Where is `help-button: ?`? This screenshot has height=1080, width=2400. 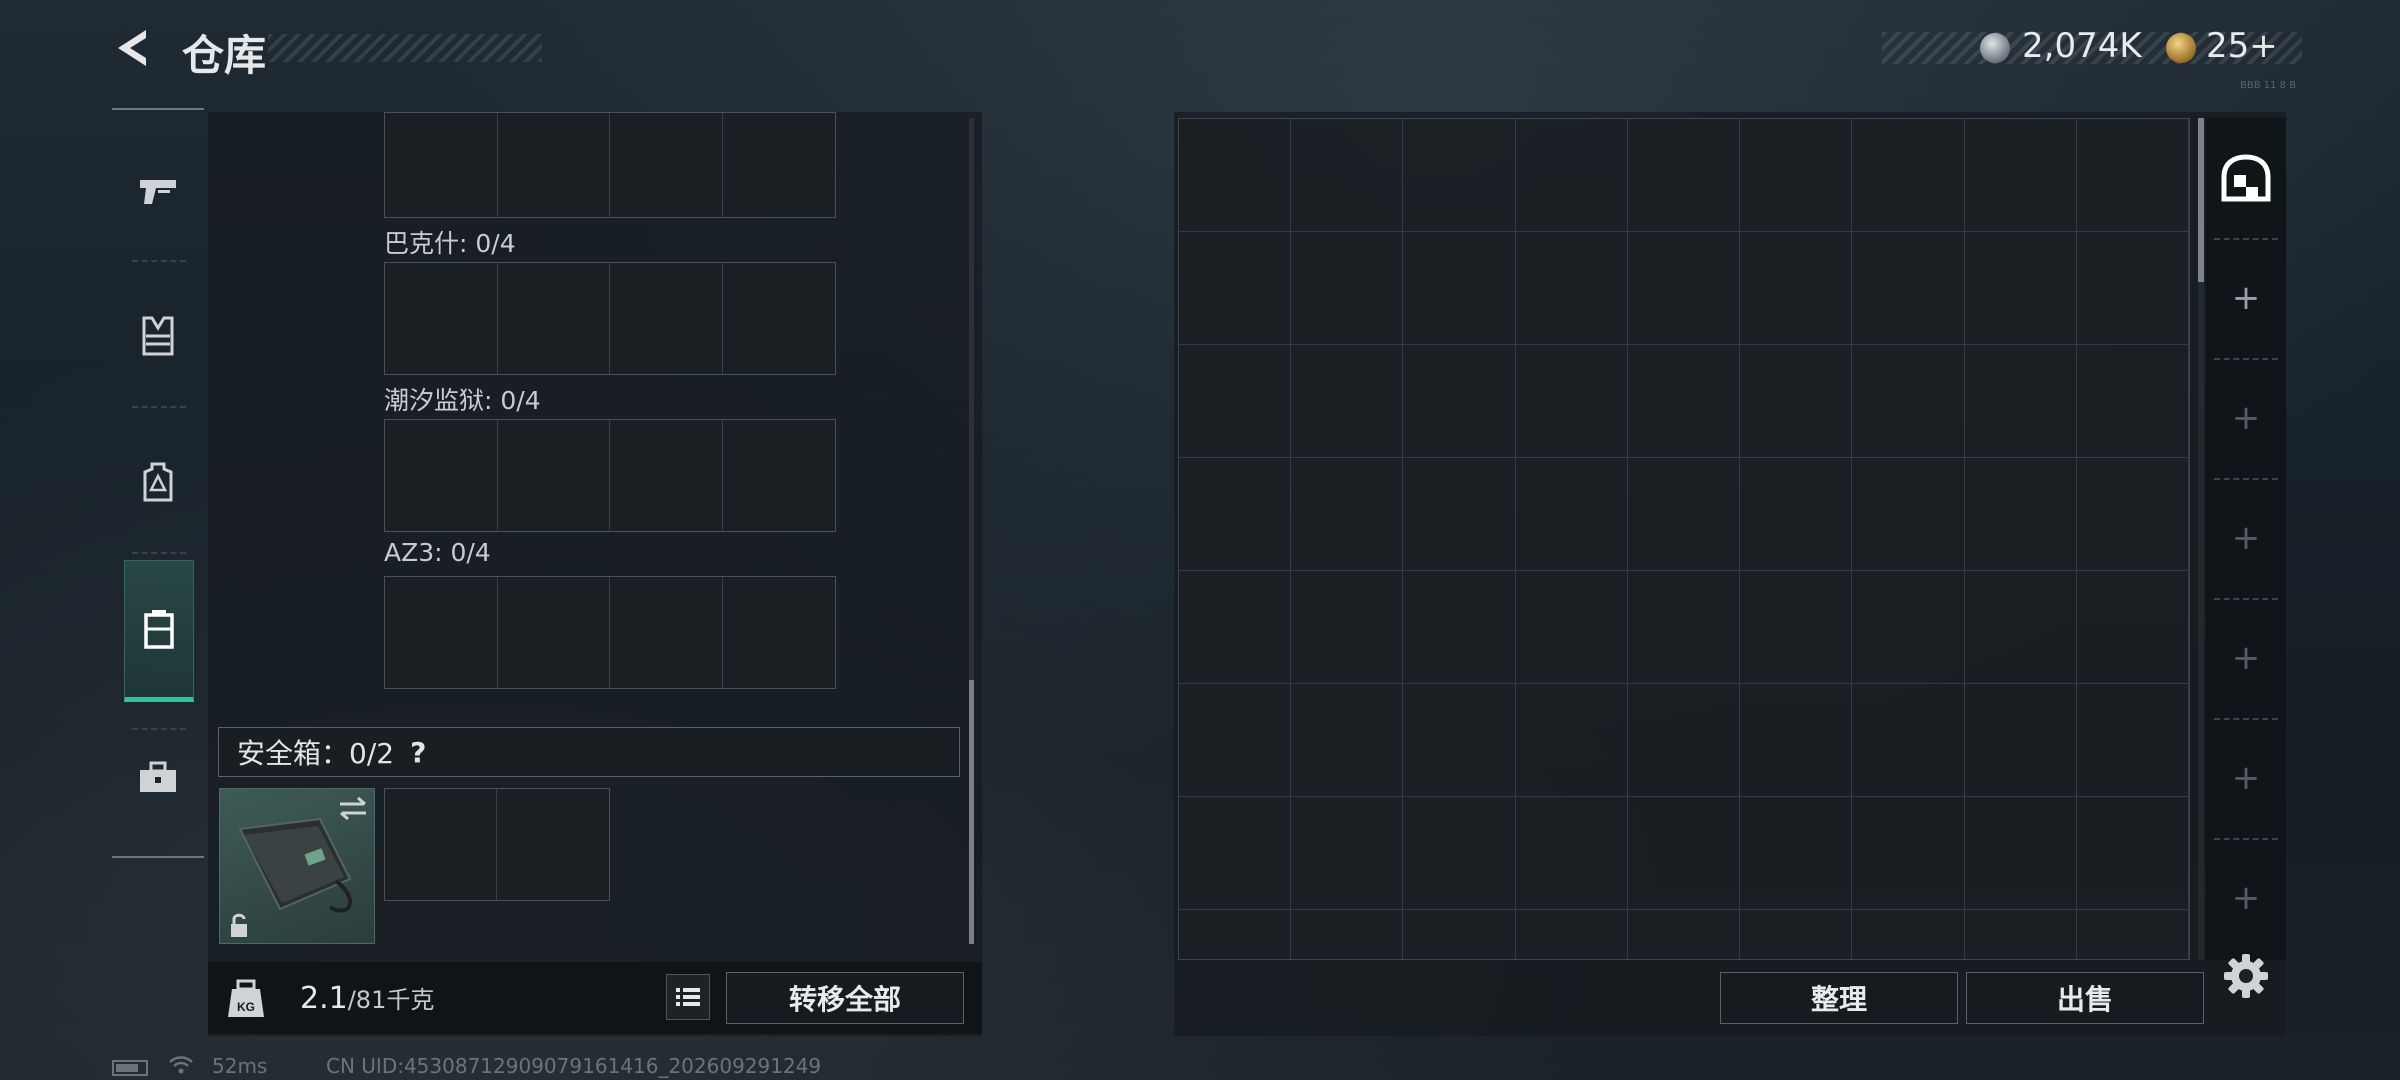 help-button: ? is located at coordinates (418, 752).